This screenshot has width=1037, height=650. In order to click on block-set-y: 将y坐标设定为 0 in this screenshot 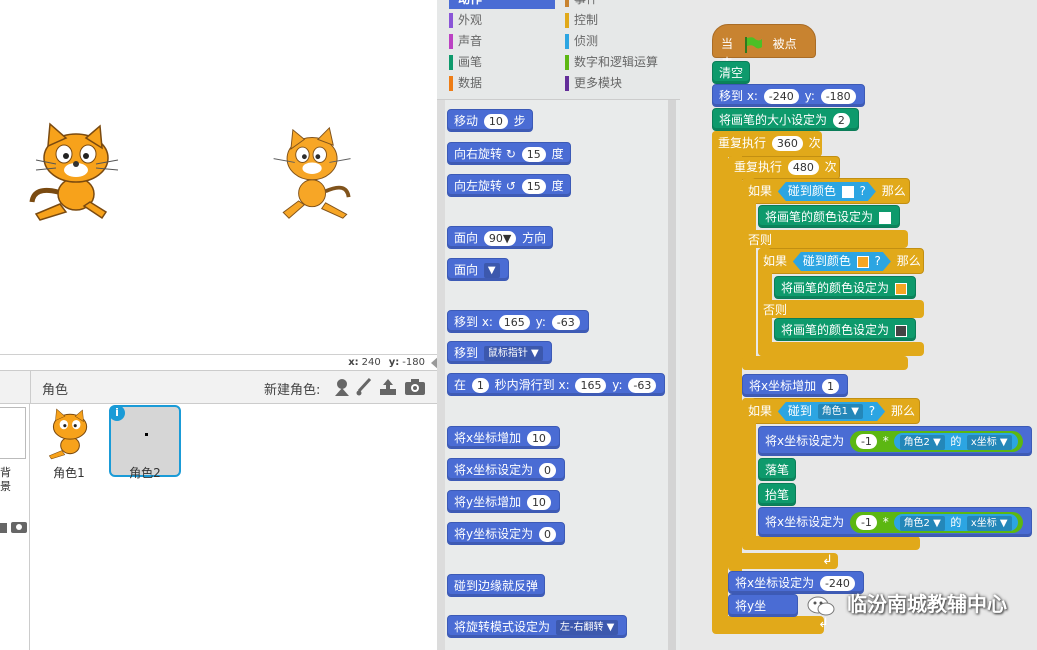, I will do `click(506, 533)`.